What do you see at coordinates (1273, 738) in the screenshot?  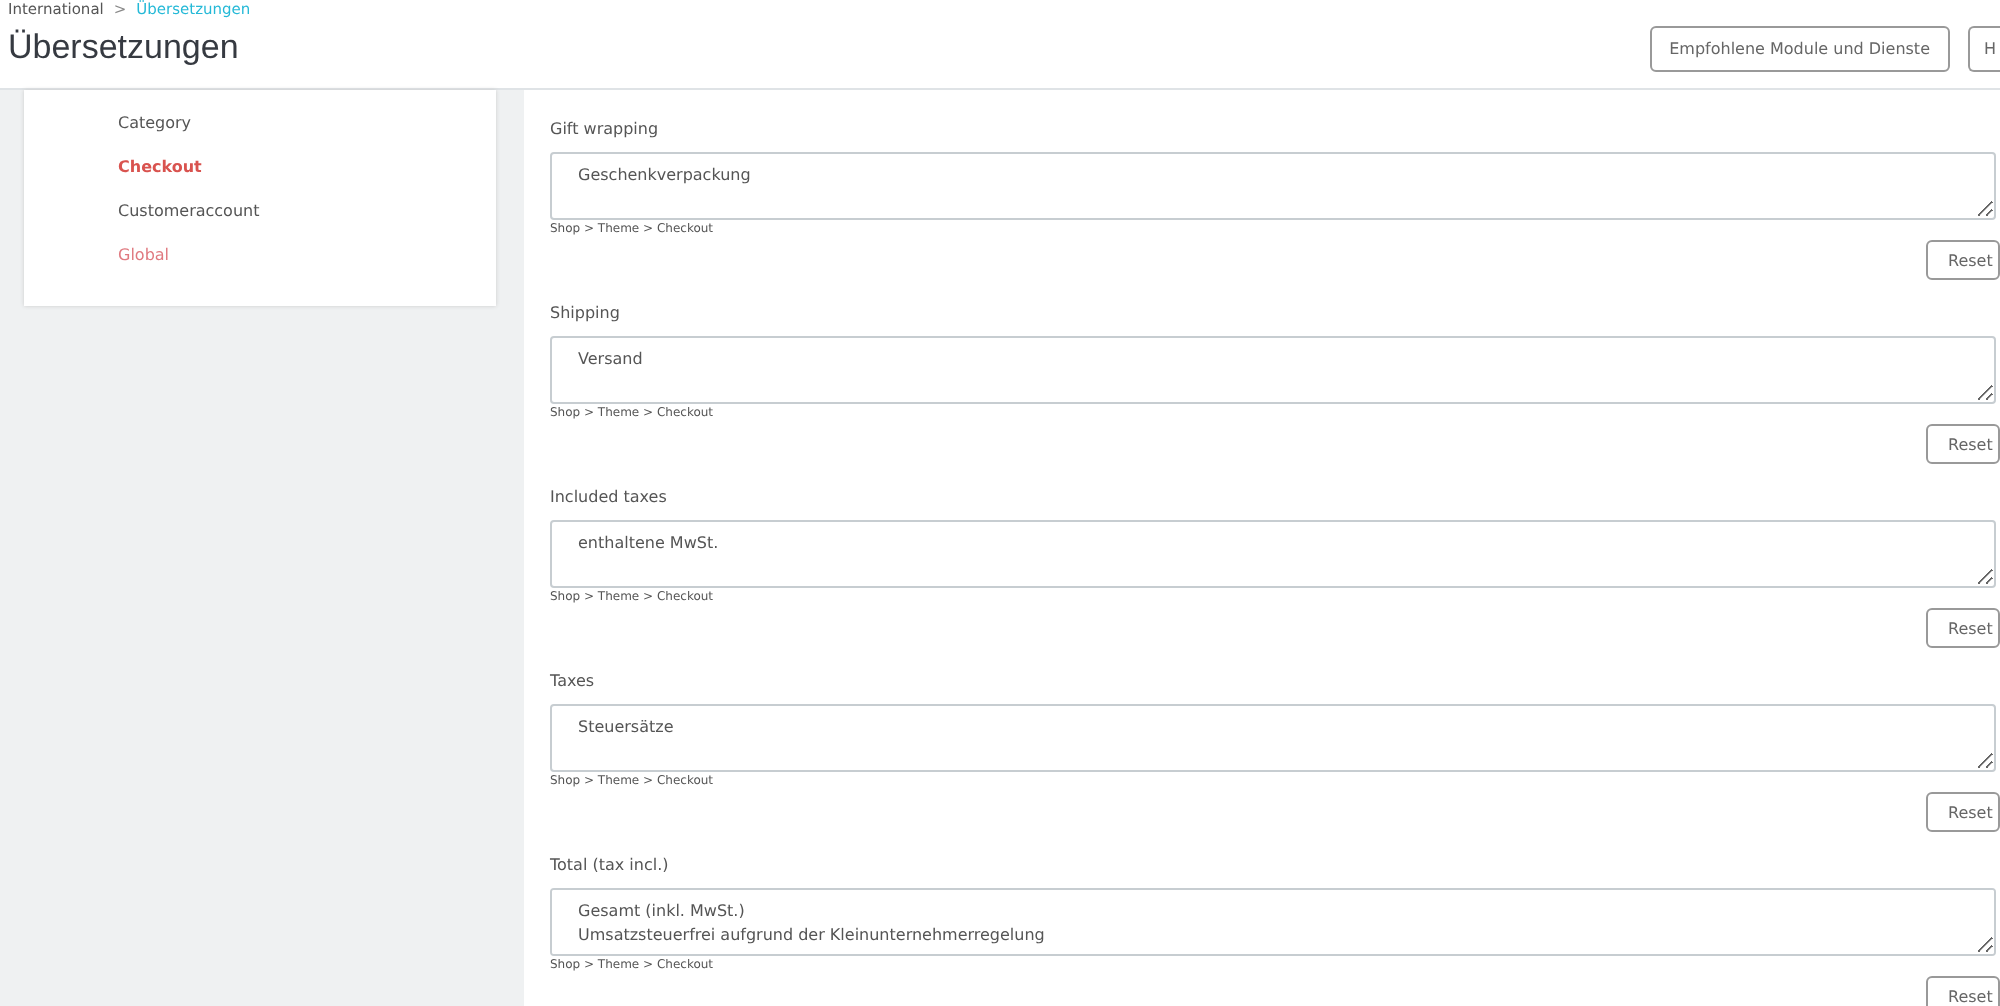 I see `translation-field: Steuersätze` at bounding box center [1273, 738].